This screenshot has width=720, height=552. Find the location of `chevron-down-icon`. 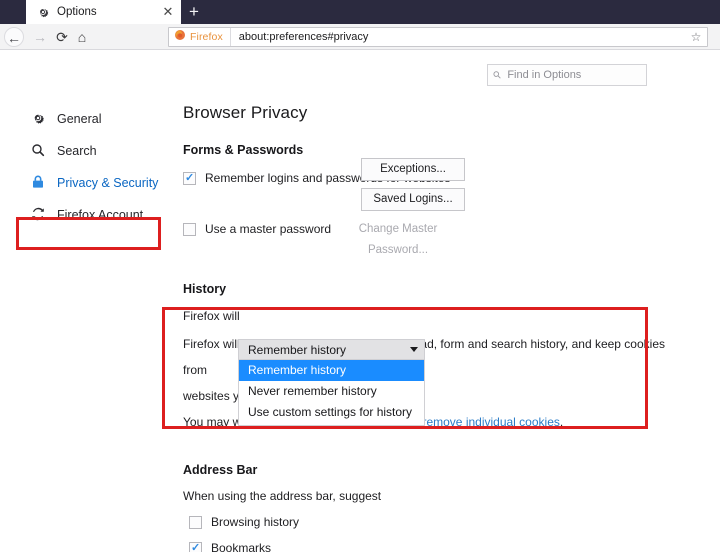

chevron-down-icon is located at coordinates (414, 349).